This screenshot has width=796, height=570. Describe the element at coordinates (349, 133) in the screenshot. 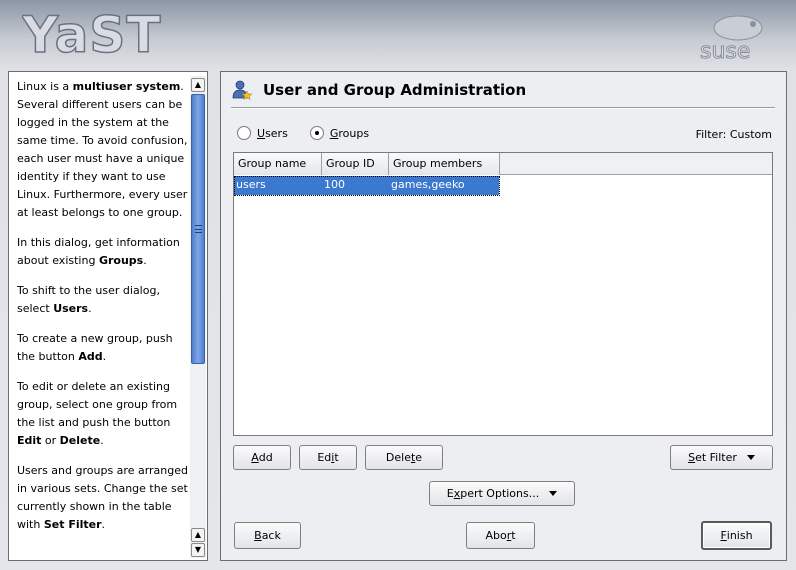

I see `groups-radio-label: Groups` at that location.